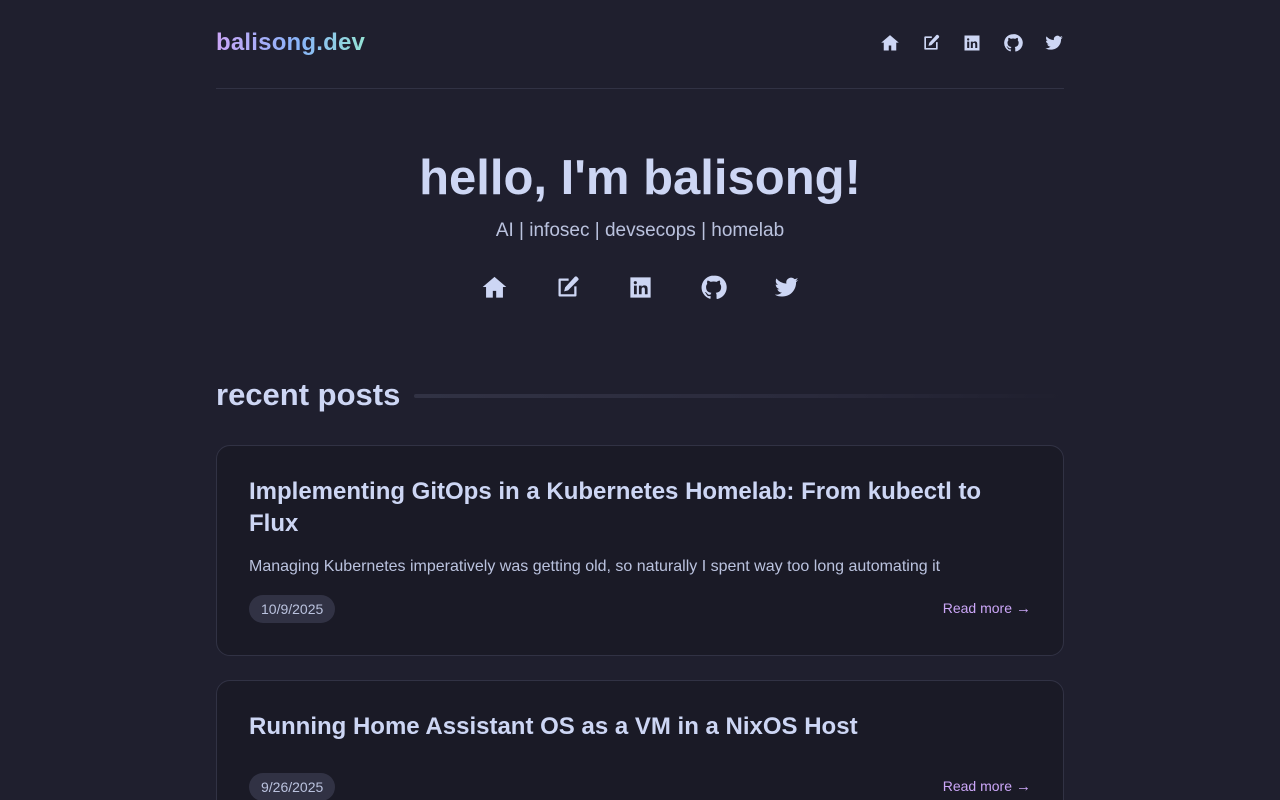 The image size is (1280, 800). Describe the element at coordinates (640, 786) in the screenshot. I see `post-meta: 9/26/2025 Read more →` at that location.